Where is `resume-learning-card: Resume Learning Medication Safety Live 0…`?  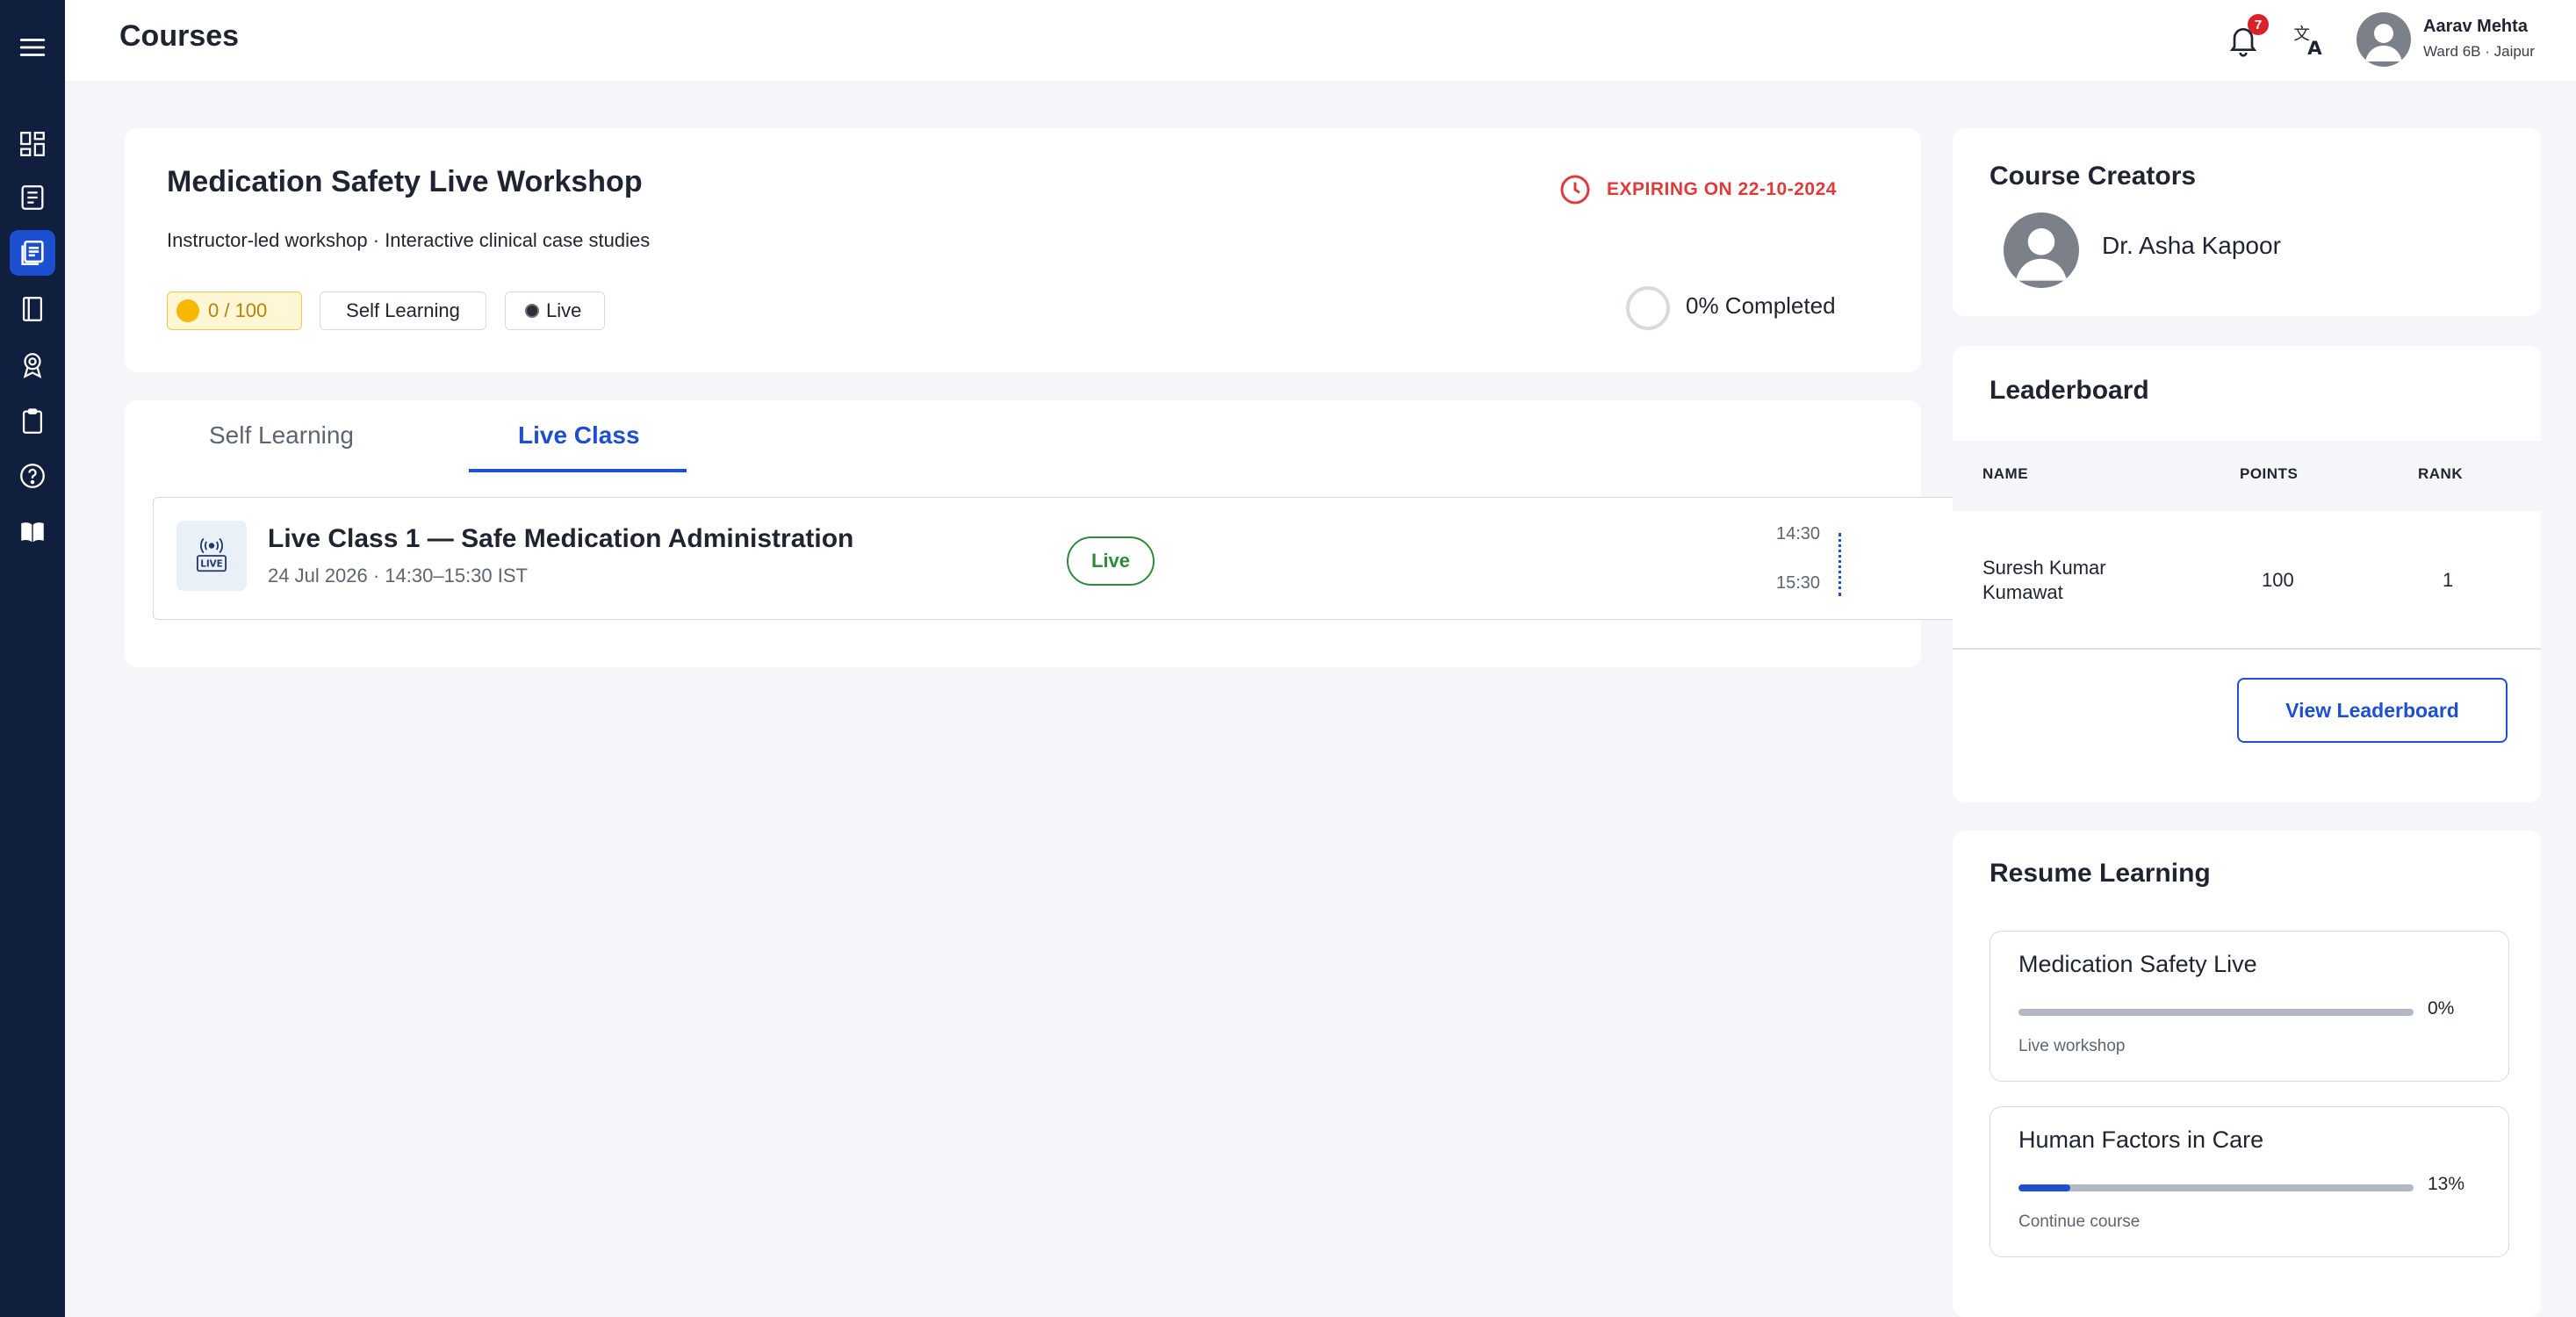 resume-learning-card: Resume Learning Medication Safety Live 0… is located at coordinates (2247, 1074).